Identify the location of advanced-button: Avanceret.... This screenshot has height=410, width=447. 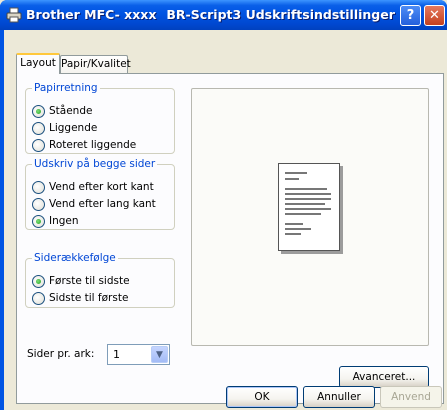
(384, 377).